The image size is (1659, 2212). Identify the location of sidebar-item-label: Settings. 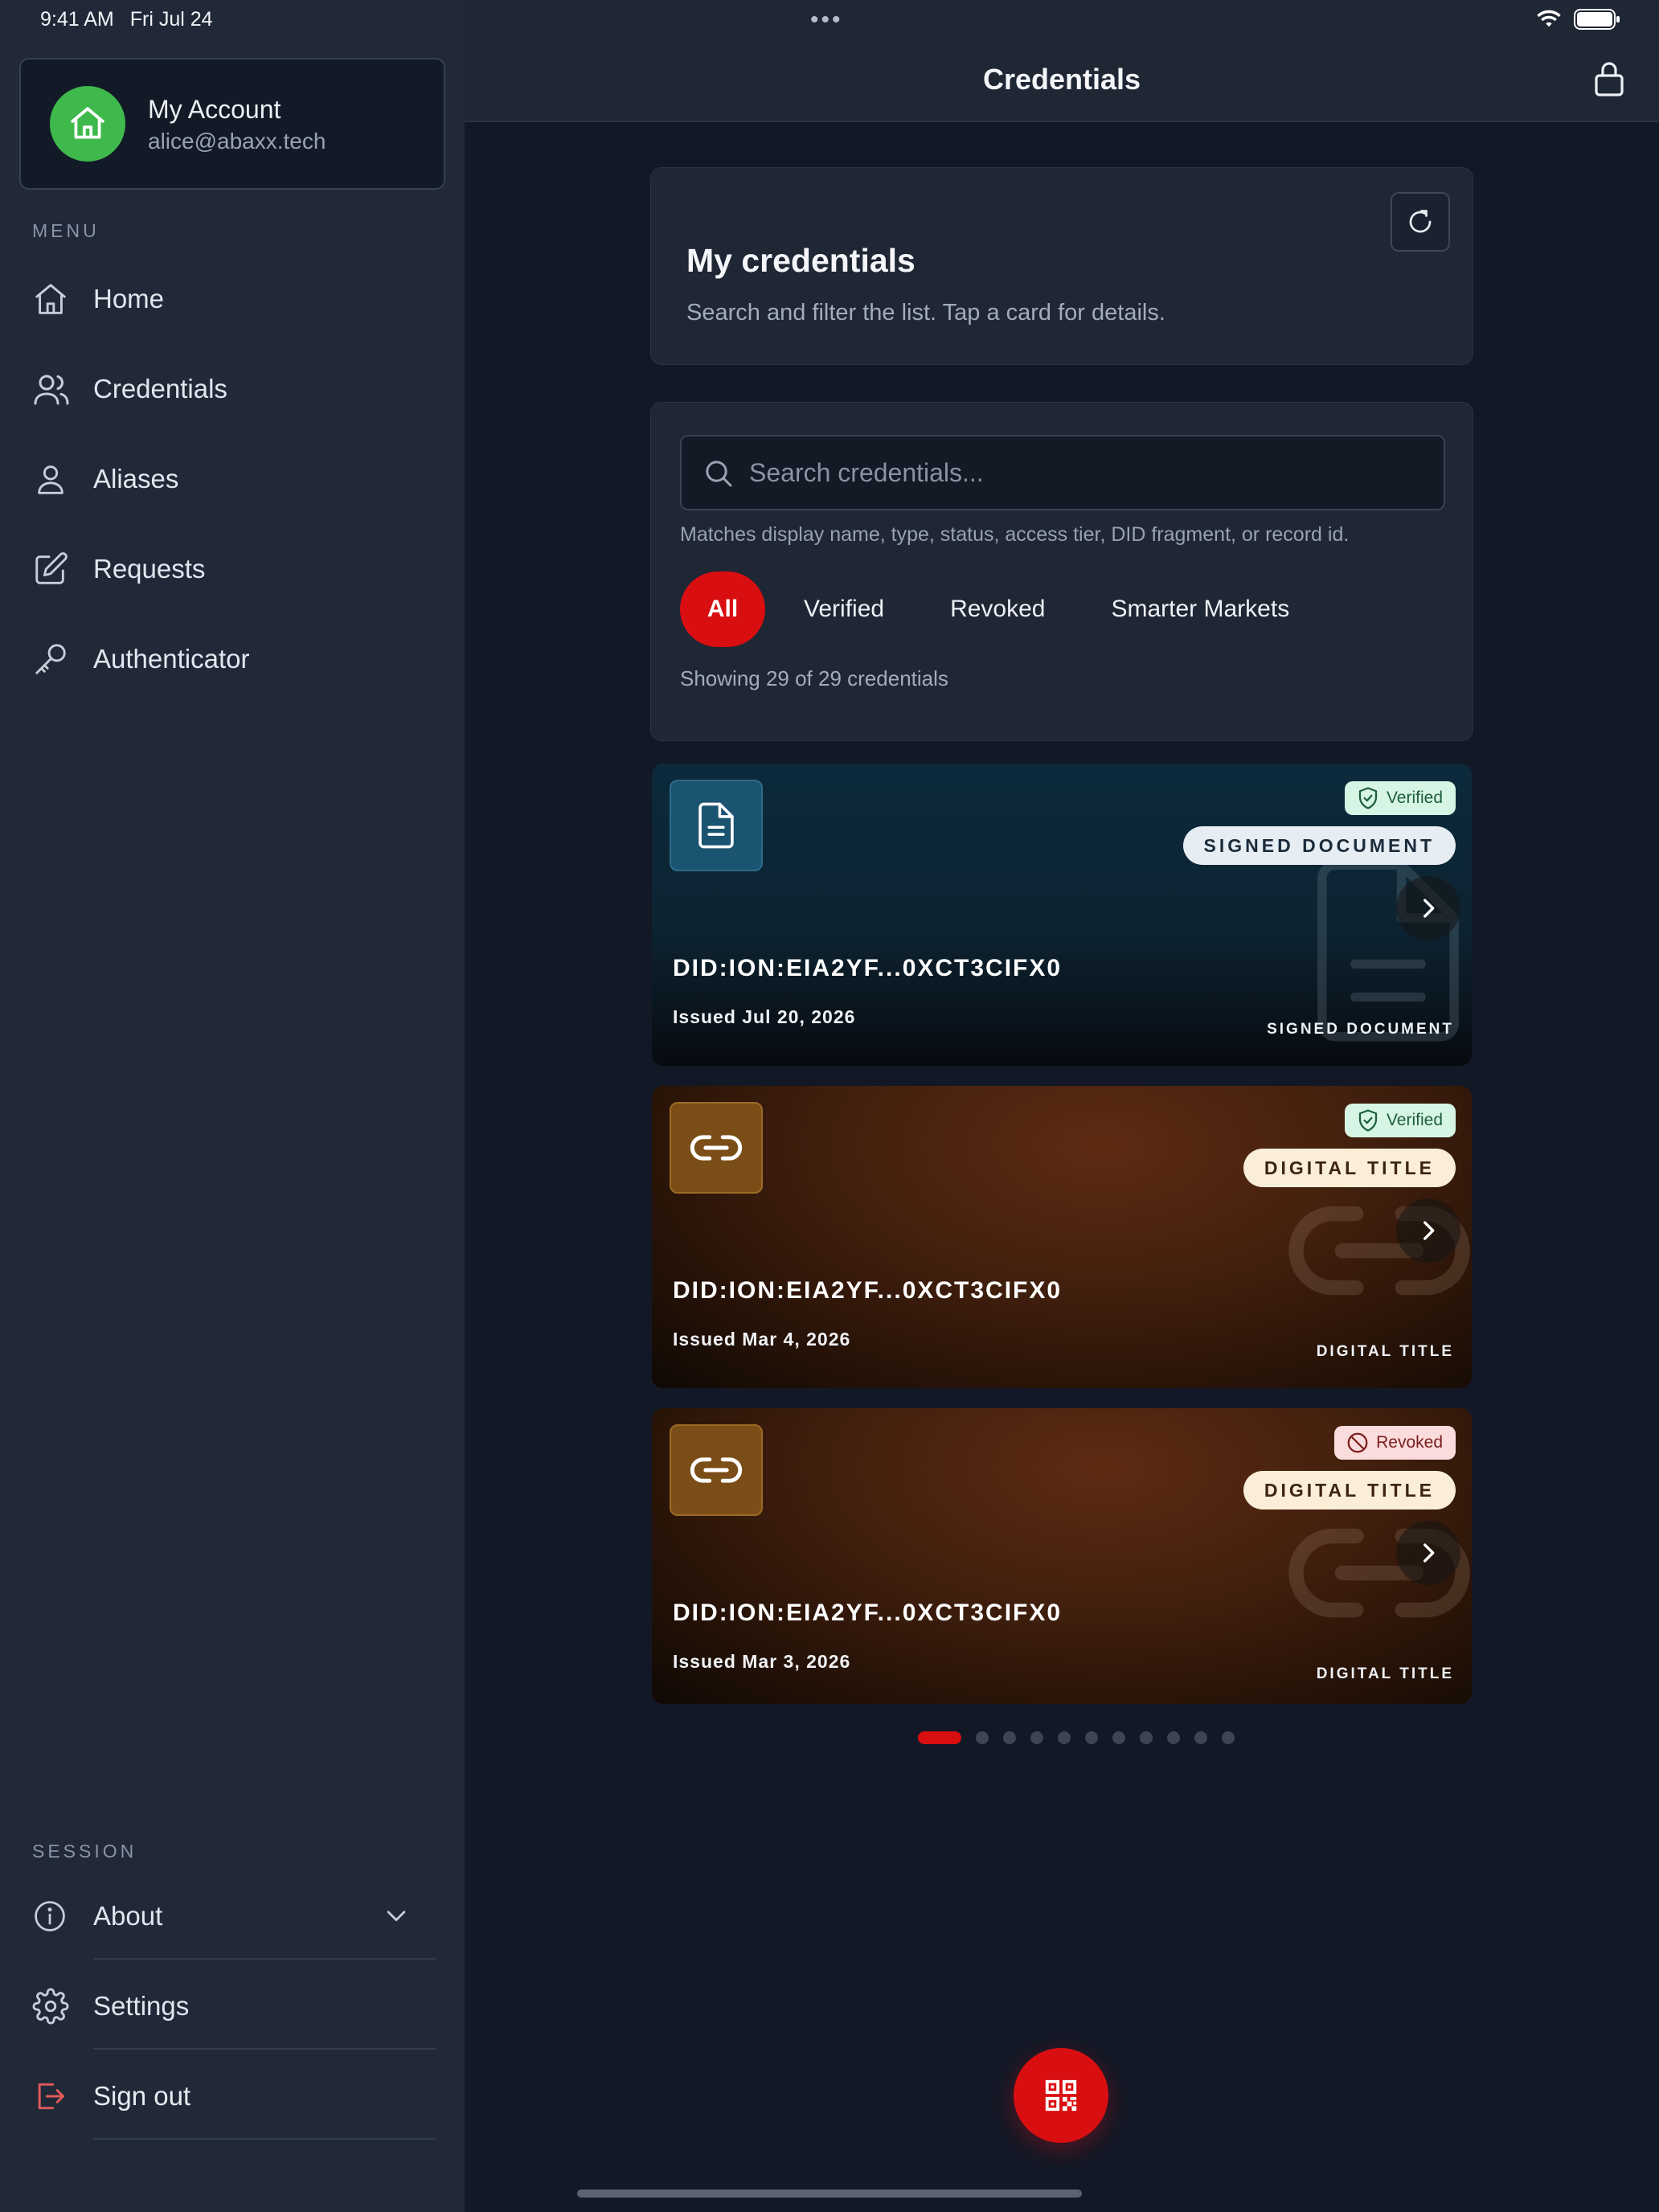
(141, 2006).